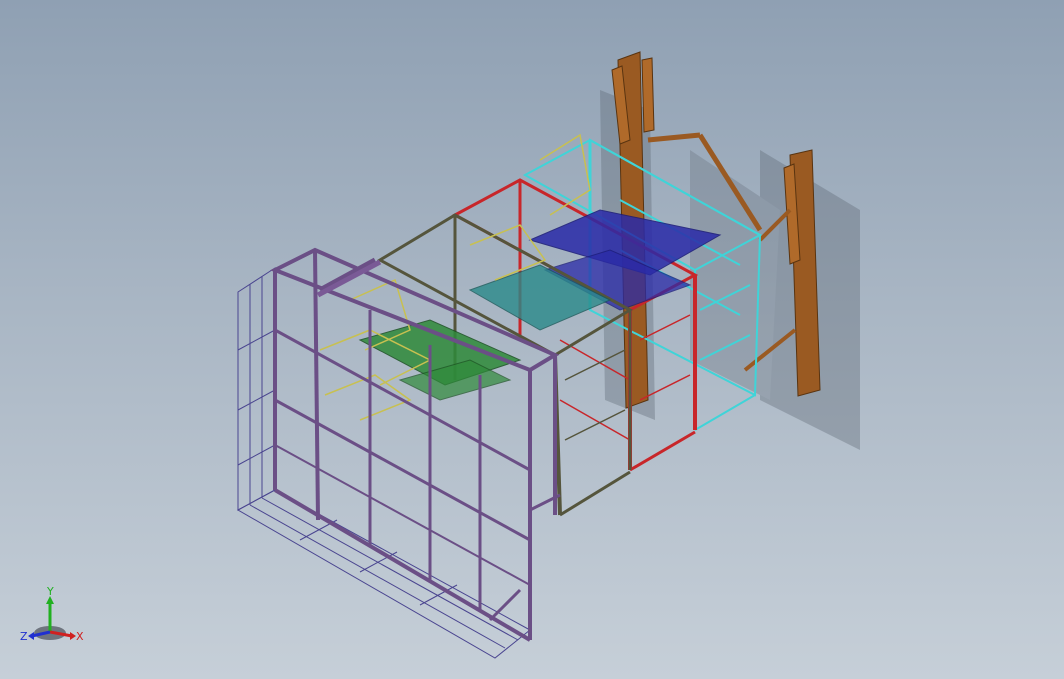  I want to click on view-orientation-triad: Y X Z, so click(53, 619).